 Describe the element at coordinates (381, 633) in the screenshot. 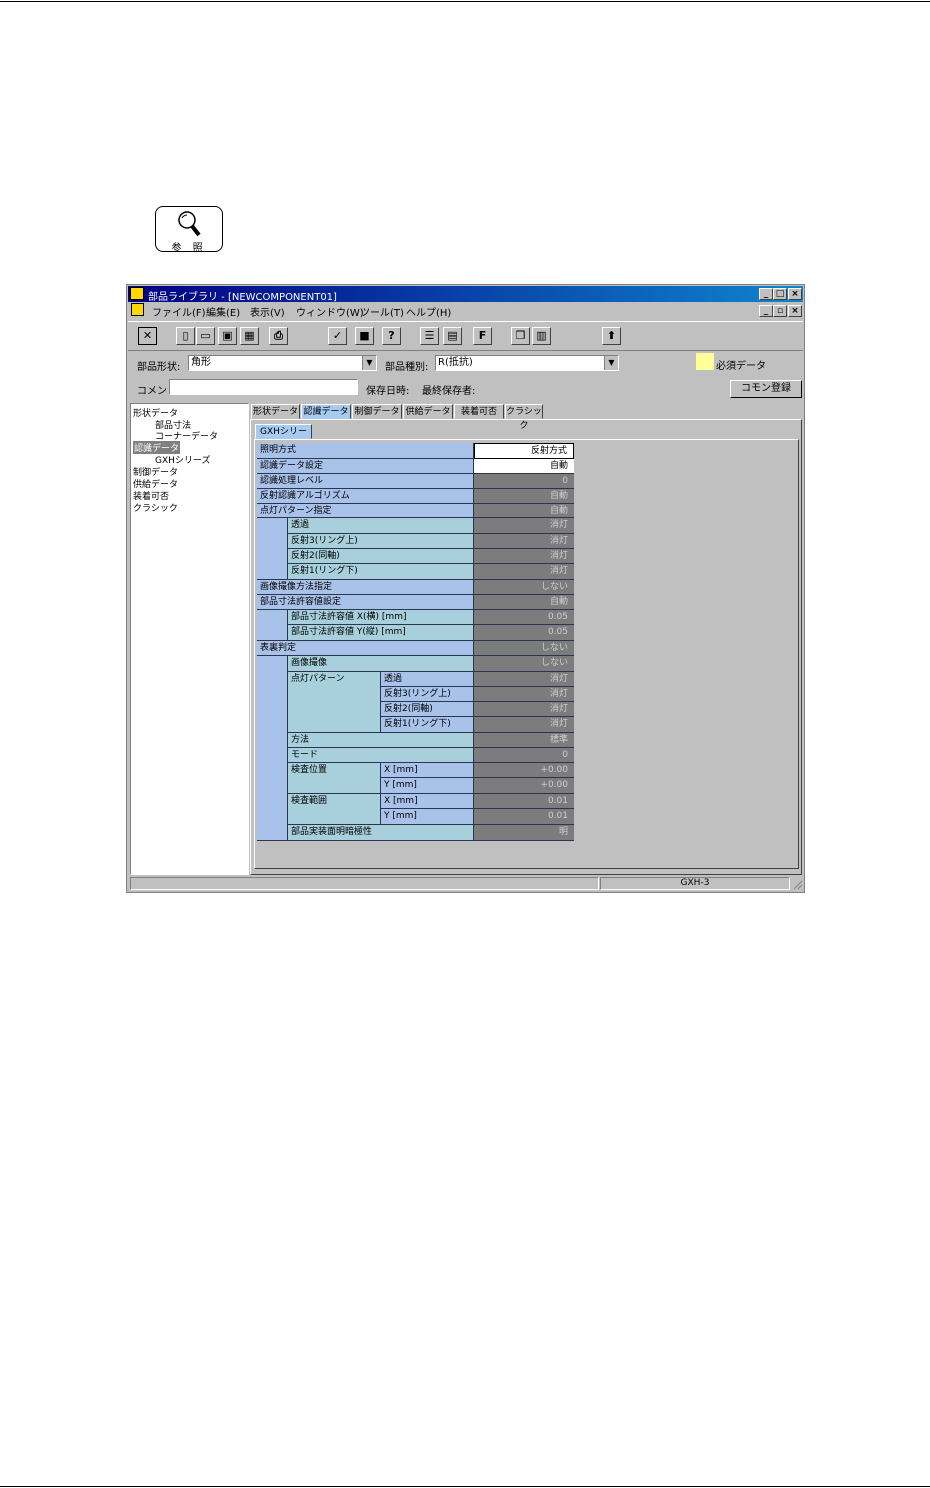

I see `grid-label: 部品寸法許容値 Y(縦) [mm]` at that location.